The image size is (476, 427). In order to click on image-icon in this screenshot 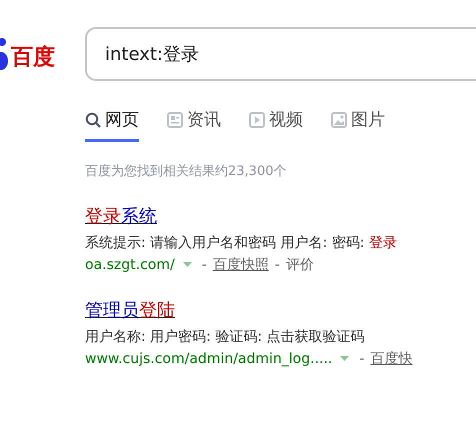, I will do `click(339, 120)`.